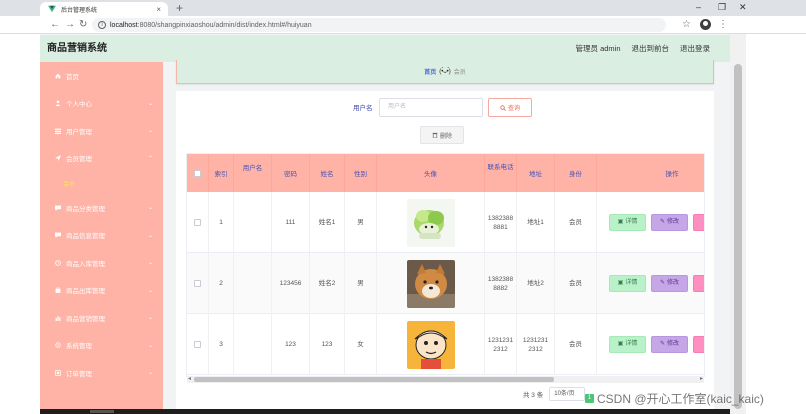 The width and height of the screenshot is (806, 414). I want to click on back-icon: ←, so click(55, 25).